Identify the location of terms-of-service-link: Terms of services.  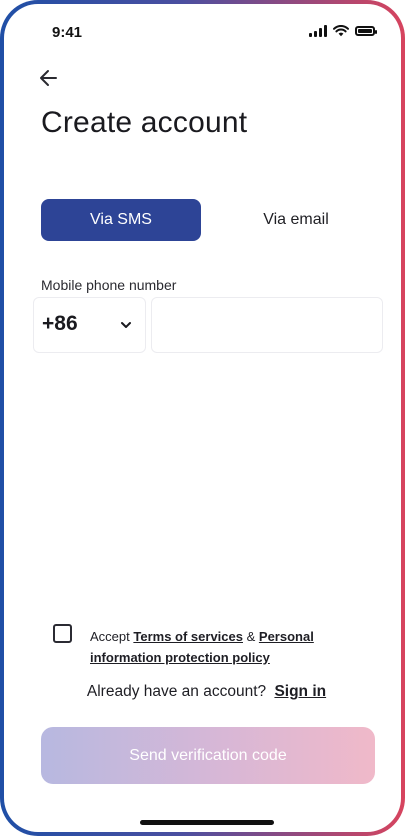
(188, 636).